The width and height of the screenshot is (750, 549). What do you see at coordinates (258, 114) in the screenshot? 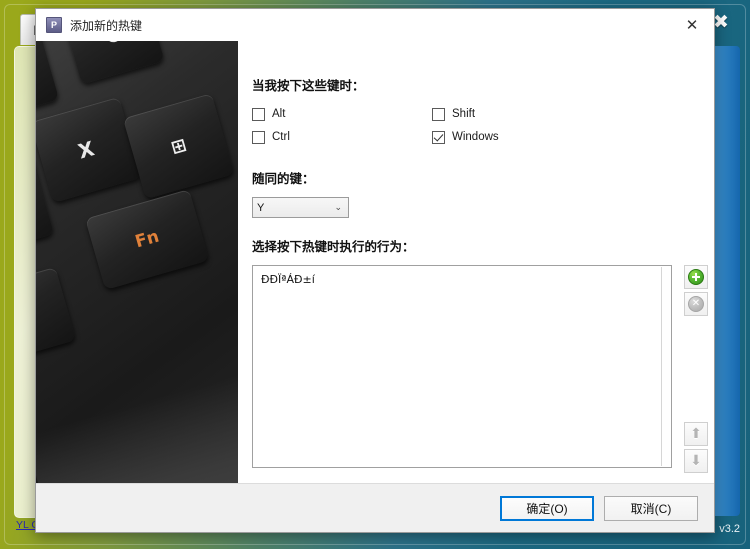
I see `checkbox-alt-box` at bounding box center [258, 114].